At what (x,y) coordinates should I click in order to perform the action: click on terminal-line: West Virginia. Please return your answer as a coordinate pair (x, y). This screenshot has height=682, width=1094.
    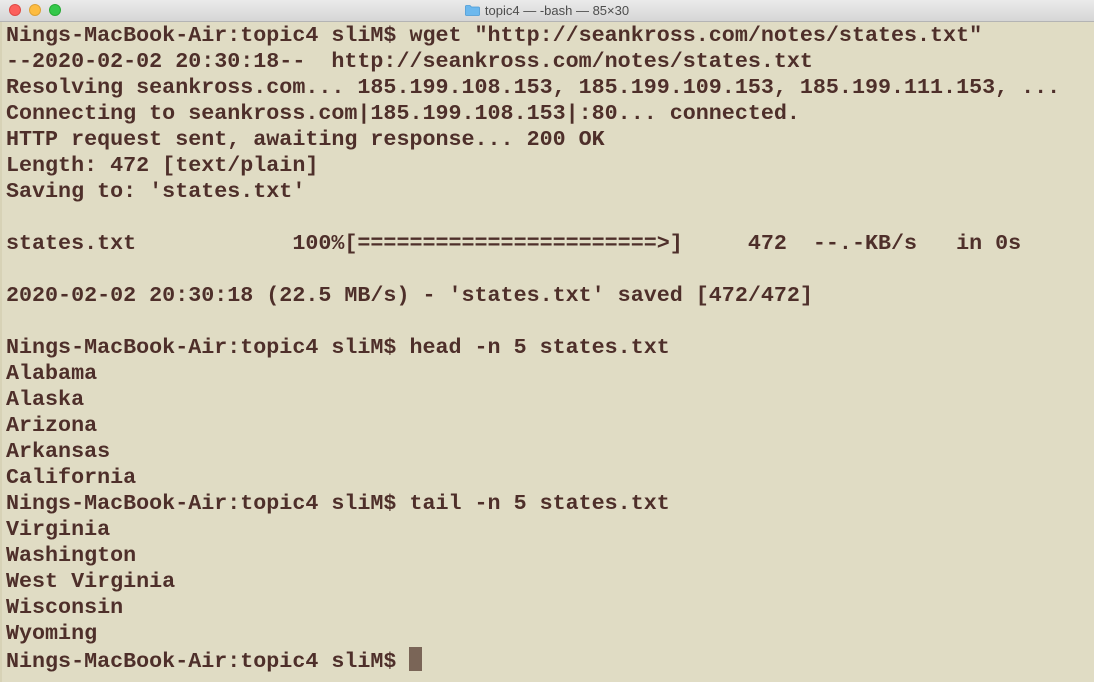
    Looking at the image, I should click on (91, 581).